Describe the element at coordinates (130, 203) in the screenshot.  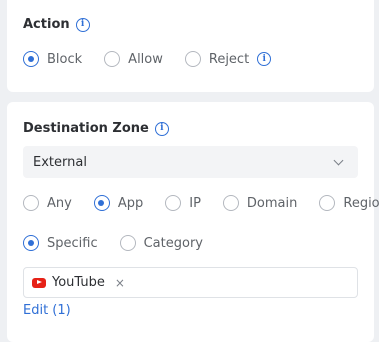
I see `radio-label: App` at that location.